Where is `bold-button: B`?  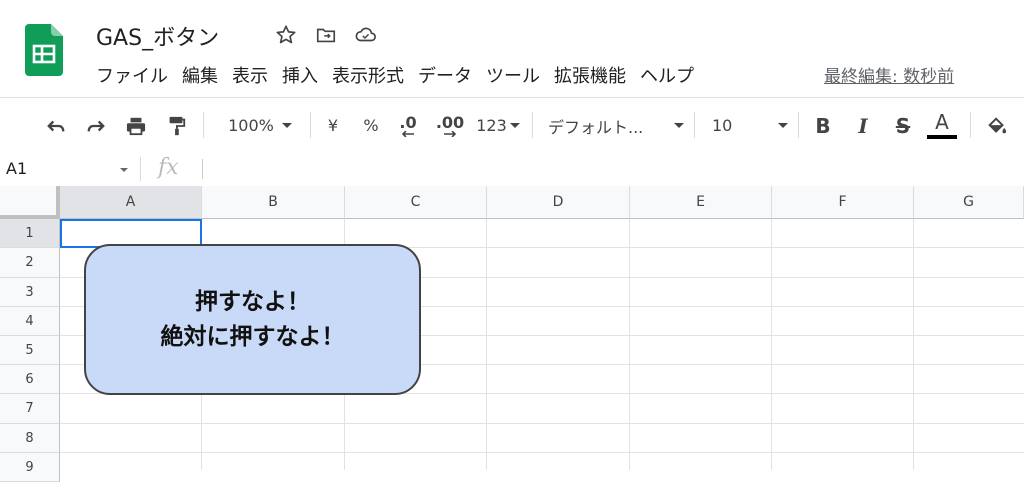
bold-button: B is located at coordinates (823, 125).